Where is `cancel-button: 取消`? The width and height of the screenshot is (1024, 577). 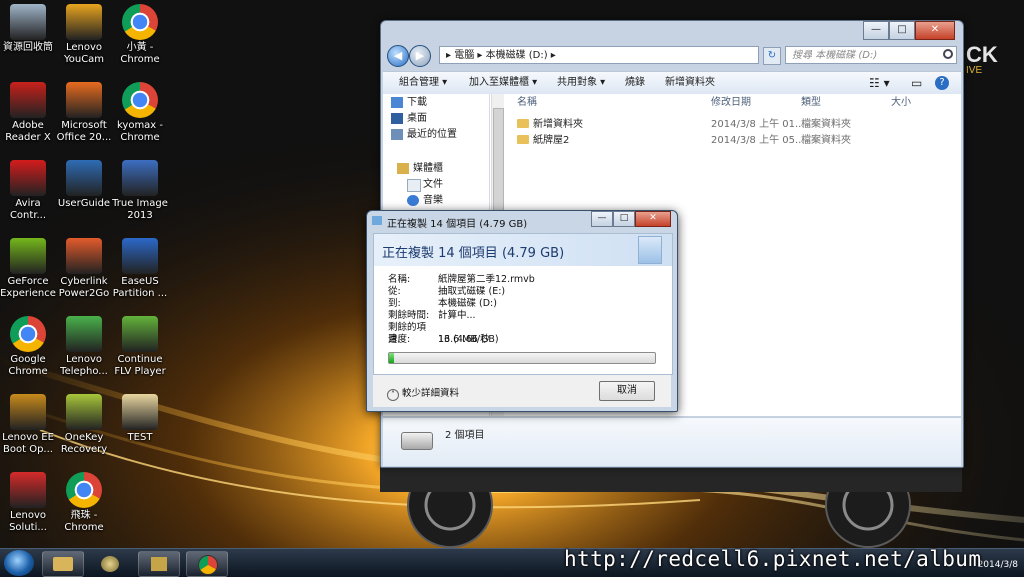 cancel-button: 取消 is located at coordinates (627, 391).